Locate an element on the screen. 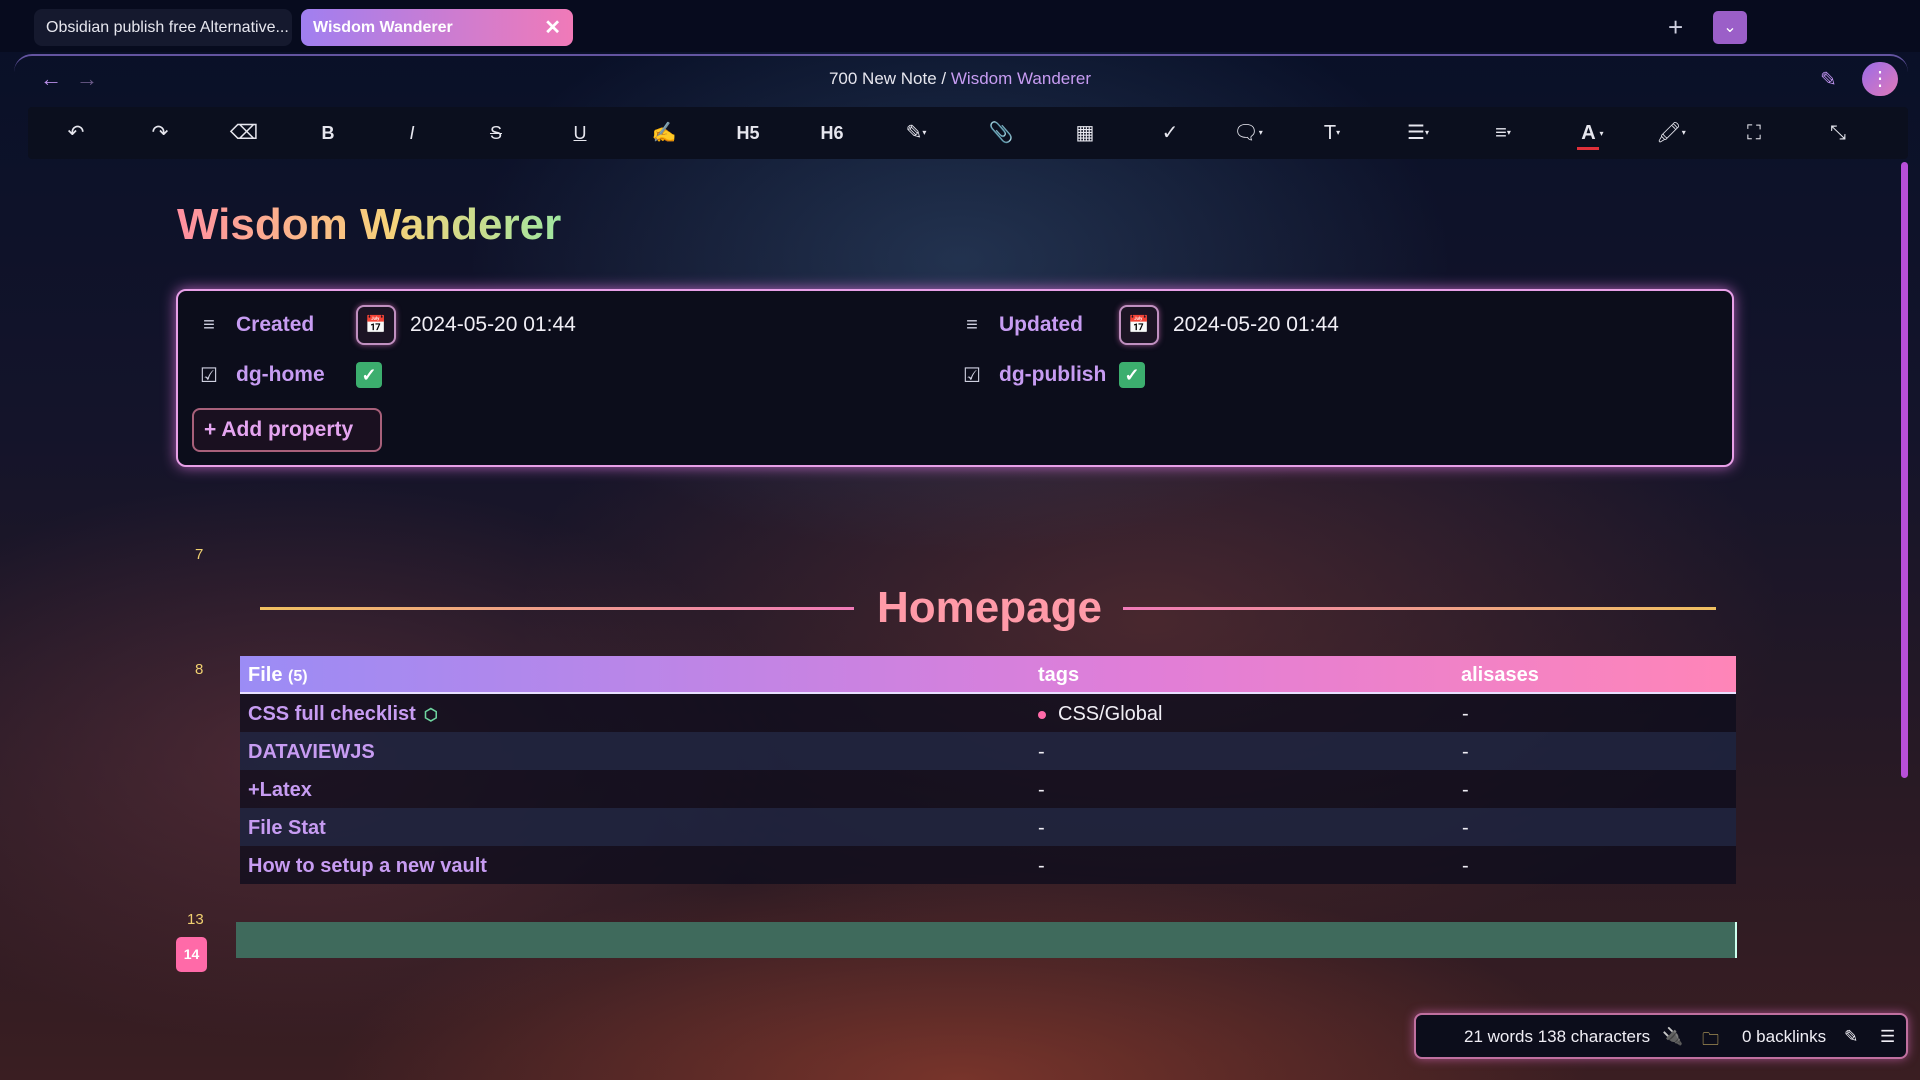 The image size is (1920, 1080). fullscreen-icon: ⛶ is located at coordinates (1754, 133).